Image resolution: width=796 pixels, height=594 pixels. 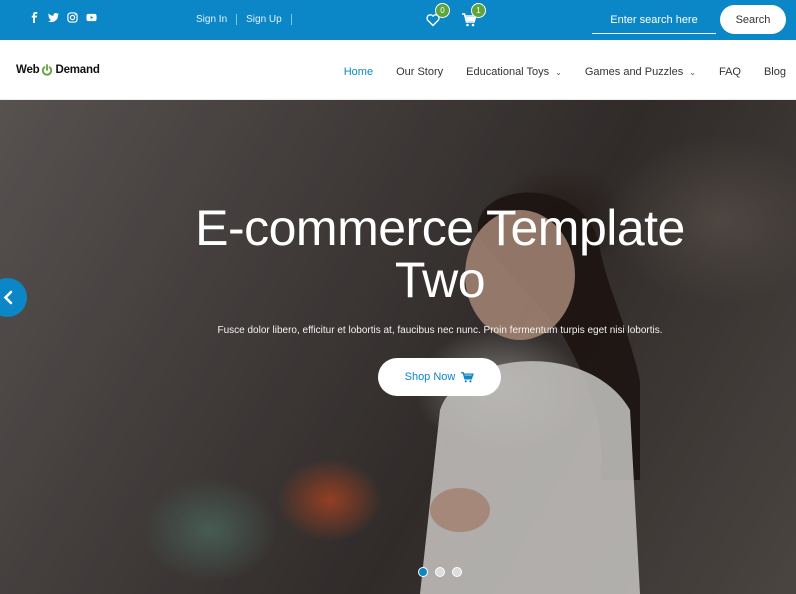 I want to click on nav-item-blog: Blog, so click(x=775, y=72).